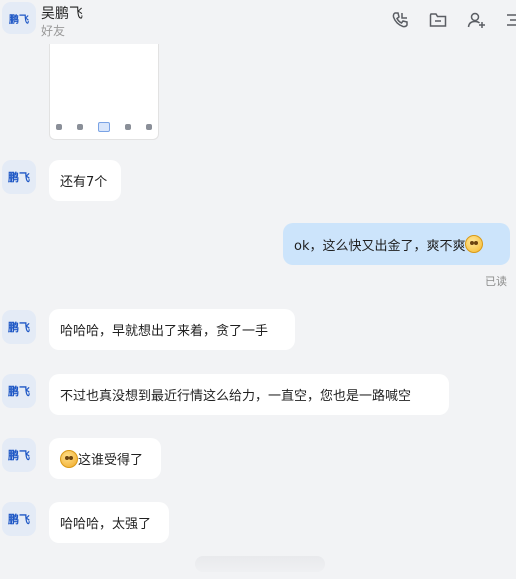 The width and height of the screenshot is (516, 579). I want to click on scroll-fade, so click(258, 564).